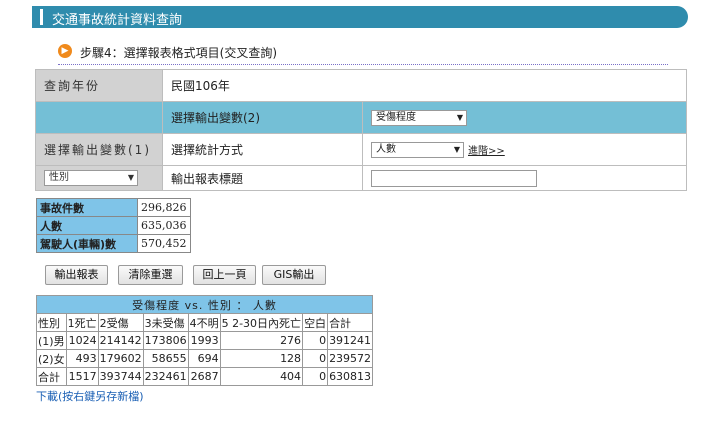 Image resolution: width=720 pixels, height=425 pixels. I want to click on summary-row: 駕駛人(車輛)數 570,452, so click(113, 243).